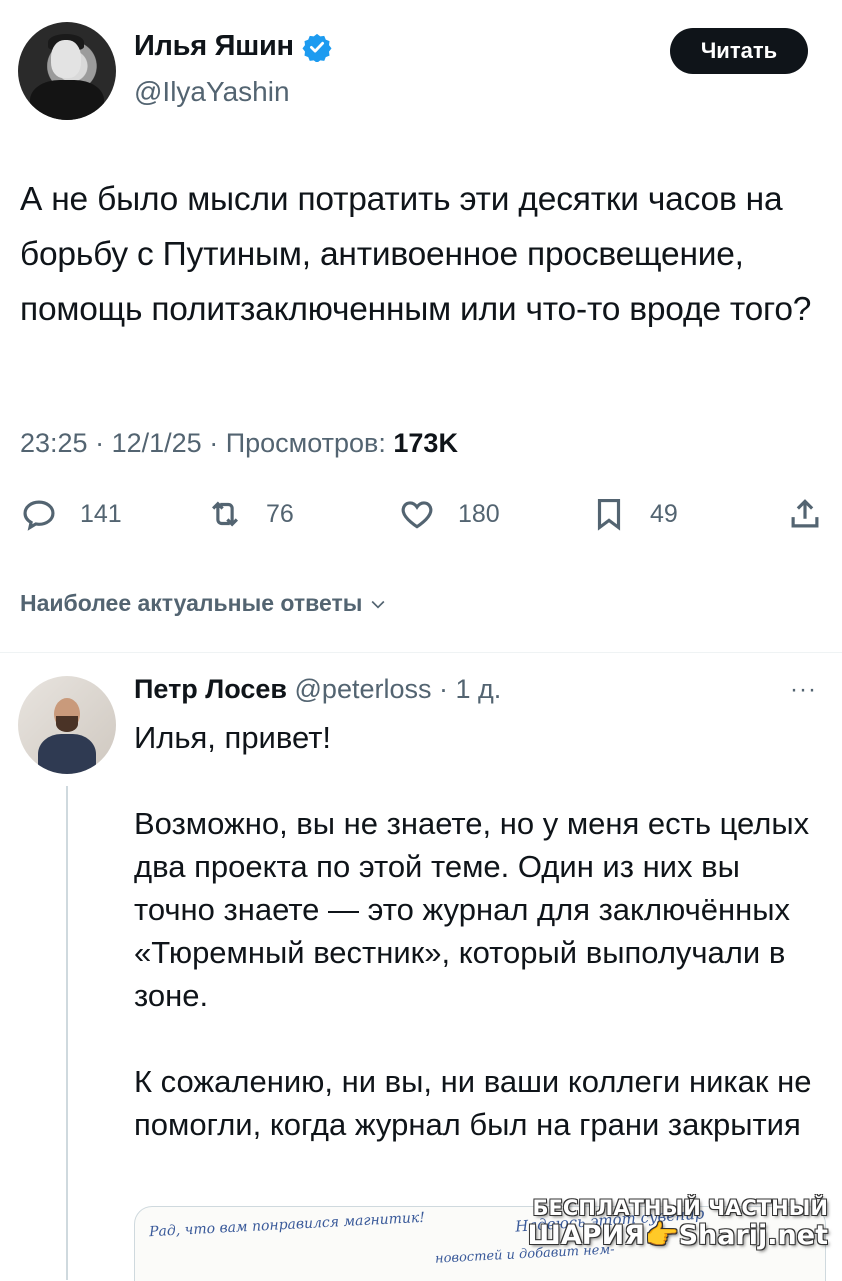 Image resolution: width=842 pixels, height=1281 pixels. I want to click on follow-button: Читать, so click(739, 51).